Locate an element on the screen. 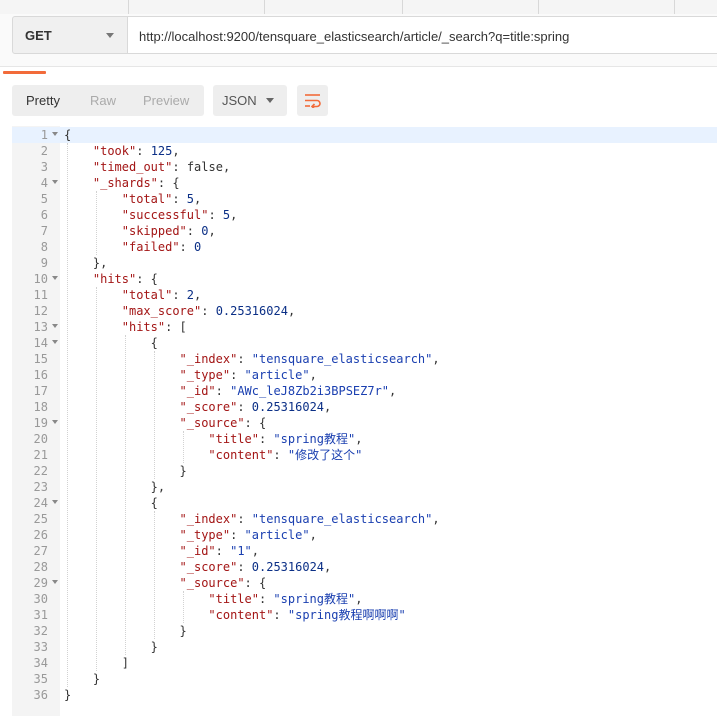 The height and width of the screenshot is (716, 717). code-line: 32} is located at coordinates (364, 631).